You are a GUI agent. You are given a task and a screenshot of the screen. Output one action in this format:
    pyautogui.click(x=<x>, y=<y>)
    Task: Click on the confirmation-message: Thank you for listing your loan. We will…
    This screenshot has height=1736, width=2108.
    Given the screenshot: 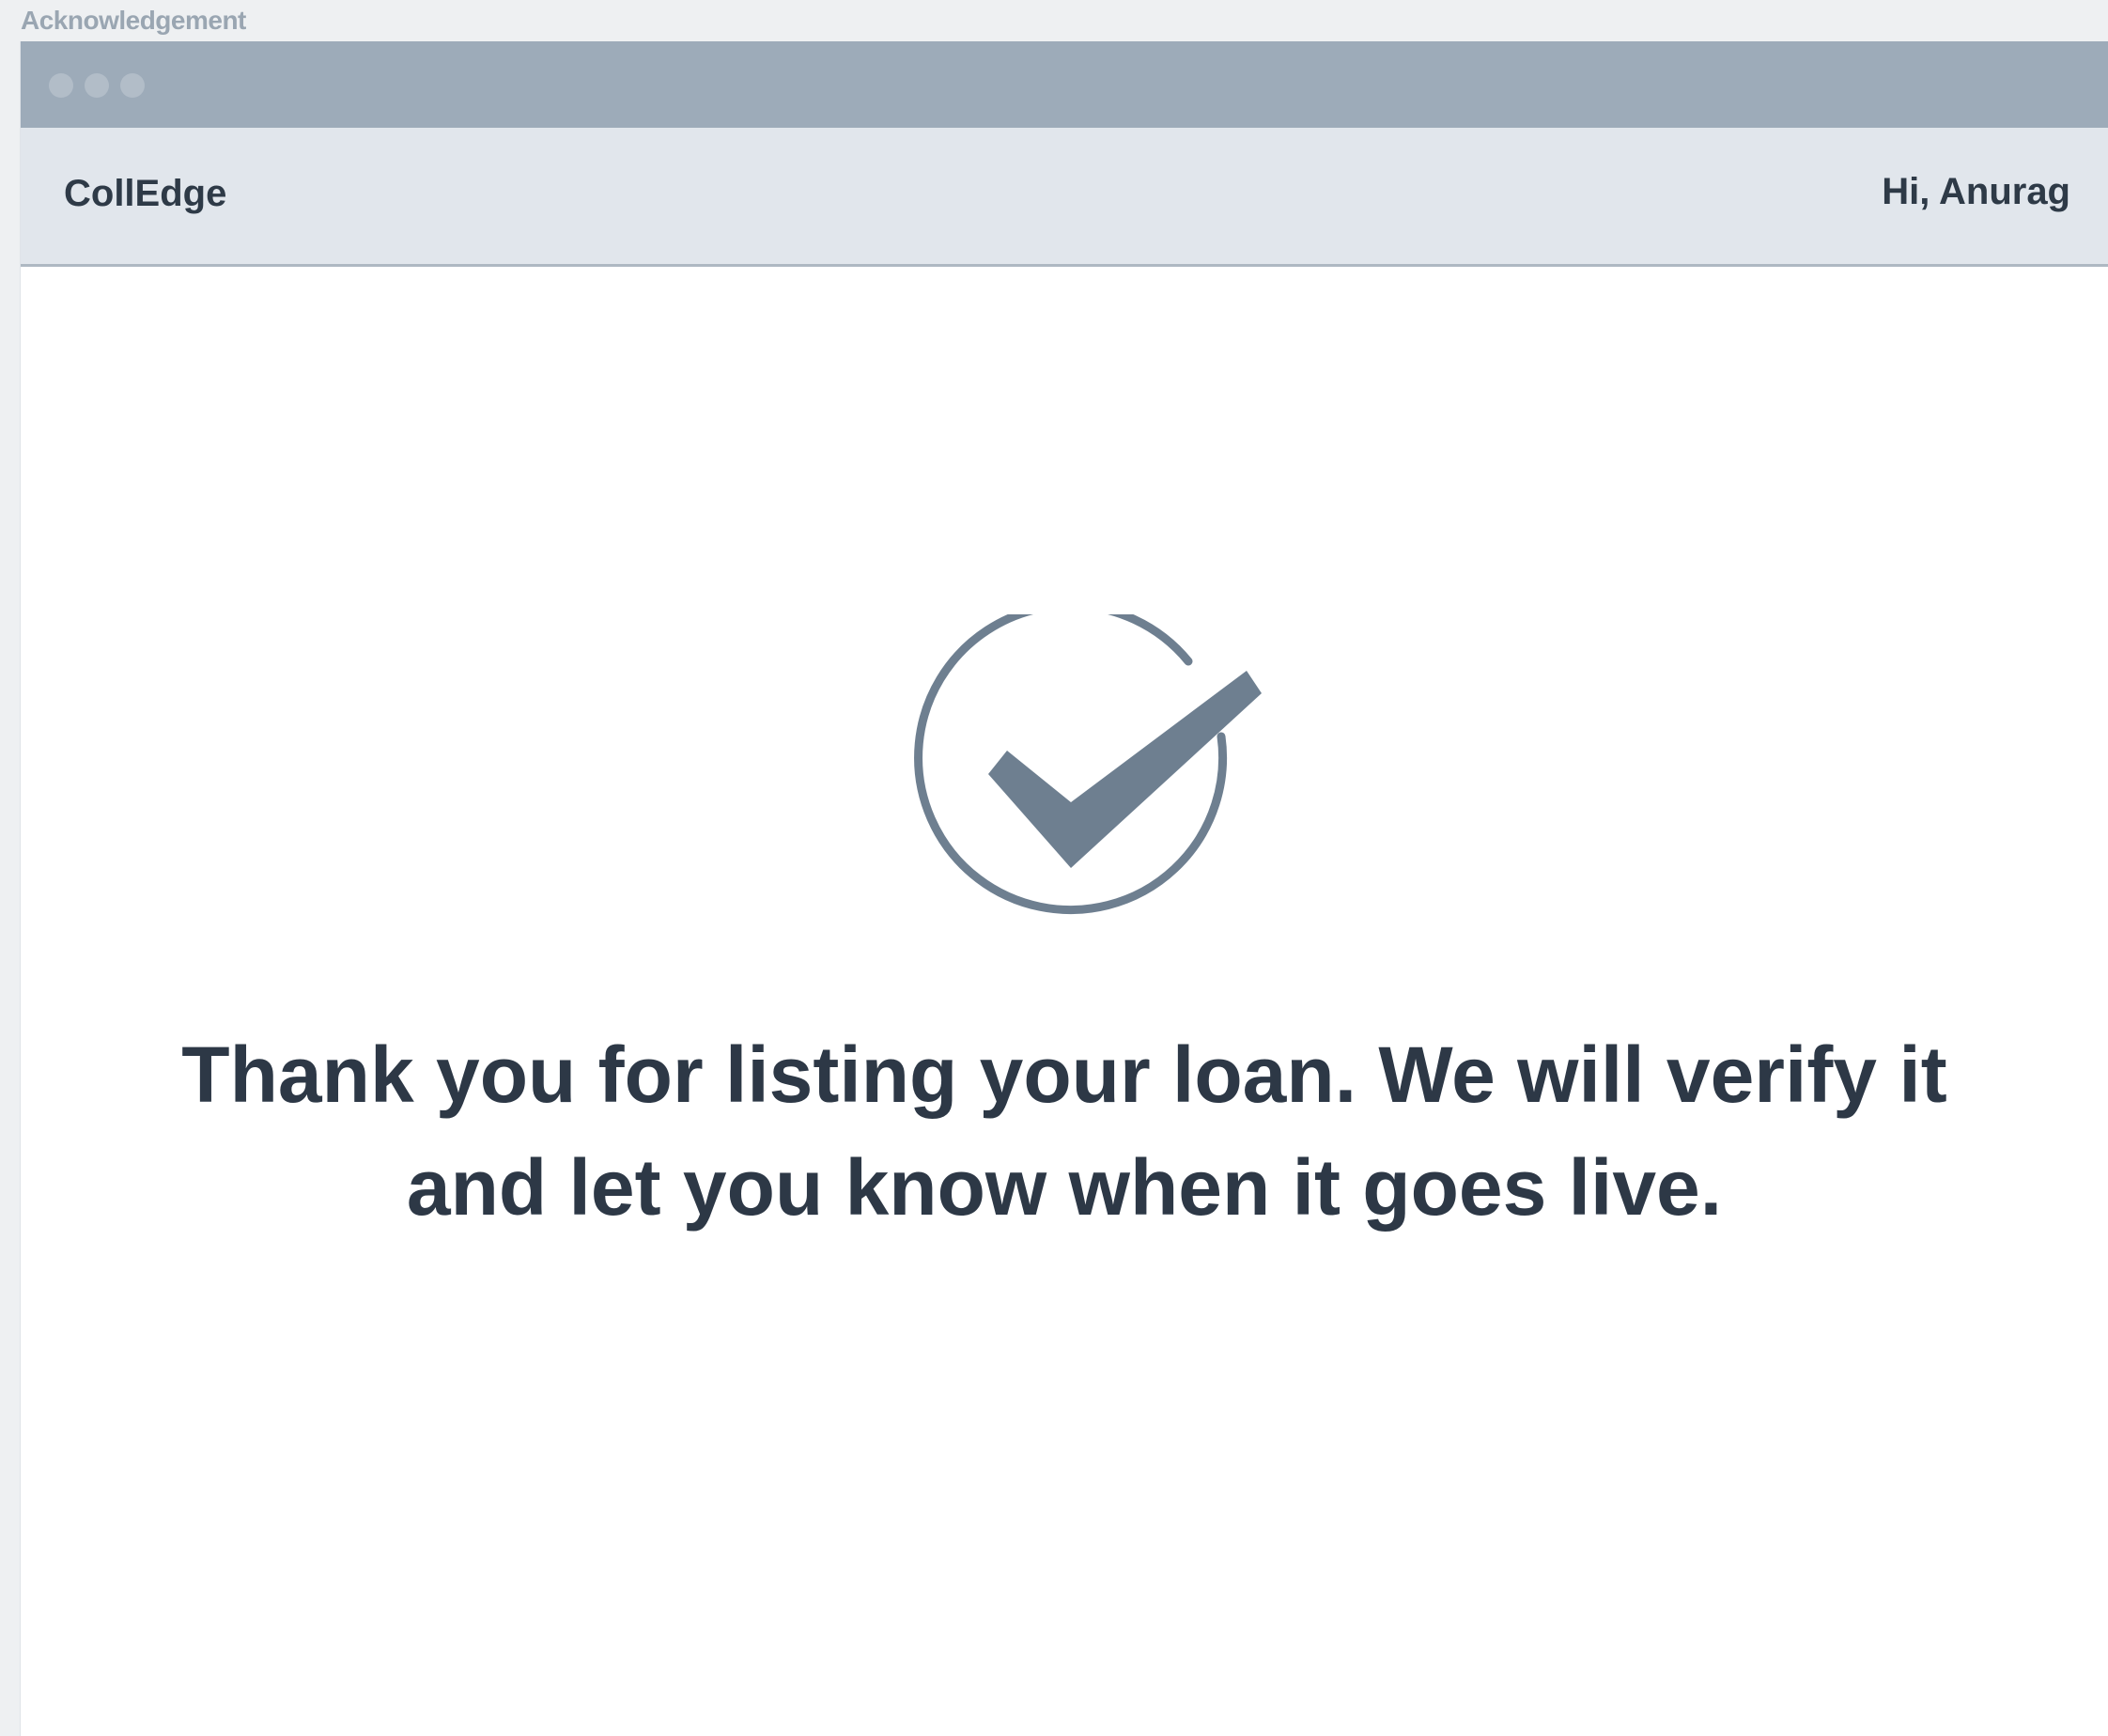 What is the action you would take?
    pyautogui.click(x=1064, y=1131)
    